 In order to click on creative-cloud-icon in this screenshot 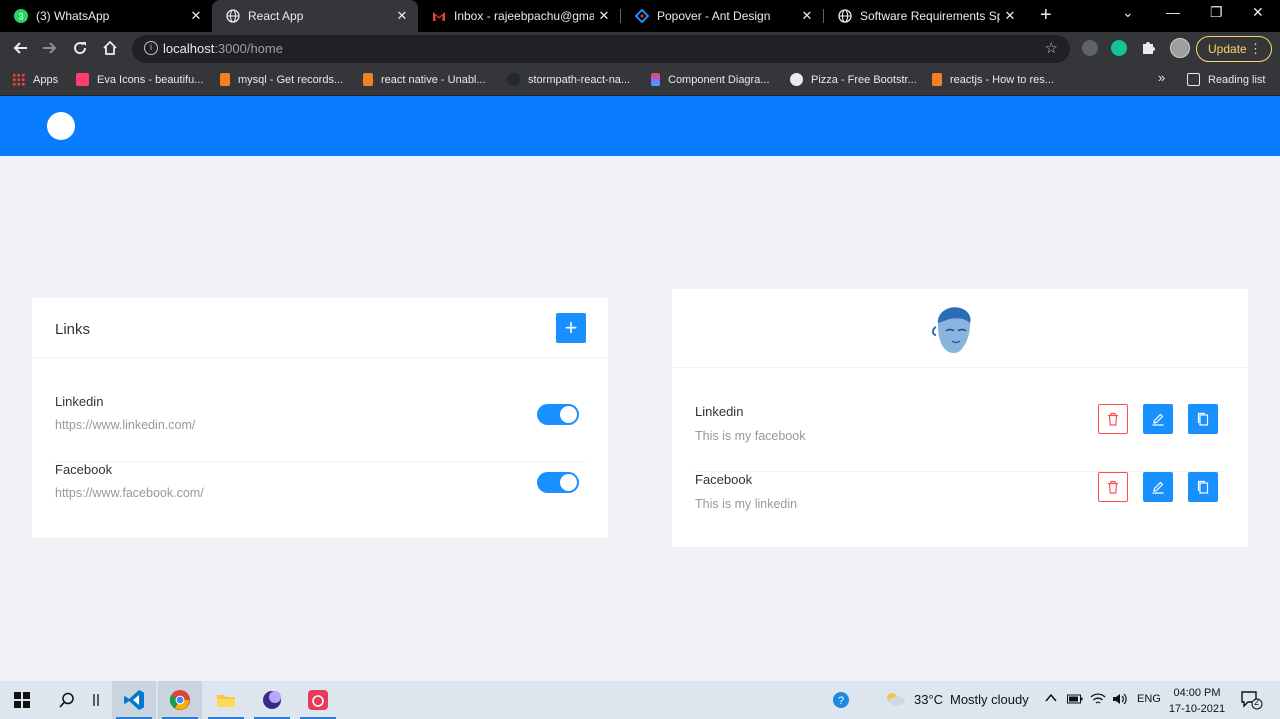, I will do `click(318, 700)`.